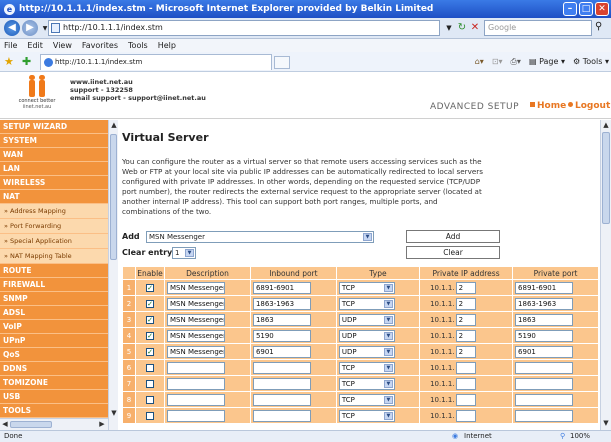 The height and width of the screenshot is (442, 611). What do you see at coordinates (54, 299) in the screenshot?
I see `sidebar-item: SNMP` at bounding box center [54, 299].